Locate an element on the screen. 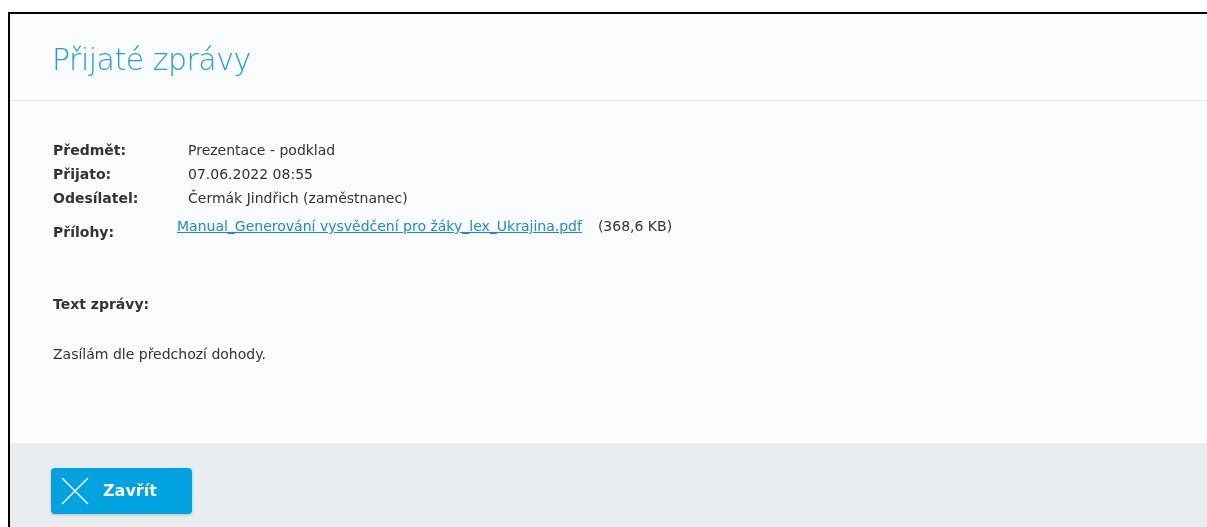 This screenshot has height=527, width=1207. field-label: Odesílatel: is located at coordinates (96, 198).